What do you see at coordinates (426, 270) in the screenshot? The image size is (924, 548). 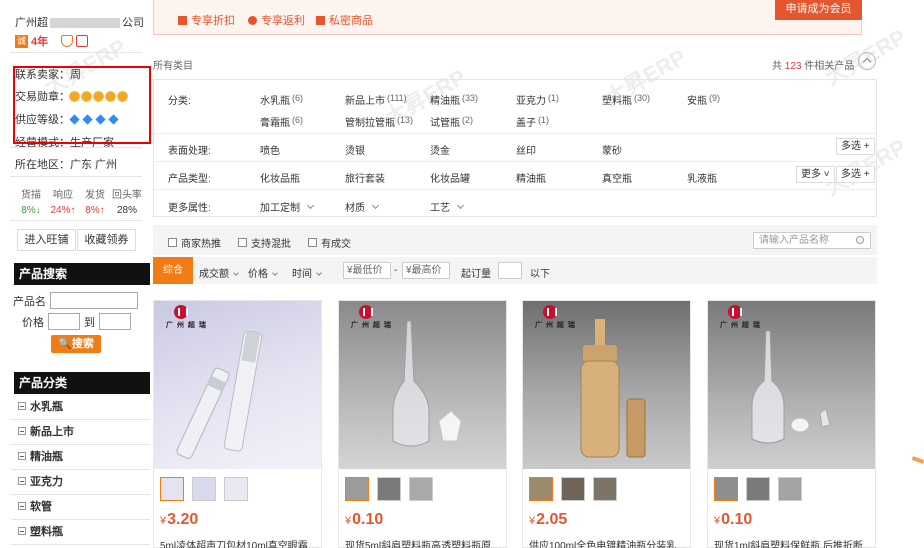 I see `max-price-filter-input: ¥最高价` at bounding box center [426, 270].